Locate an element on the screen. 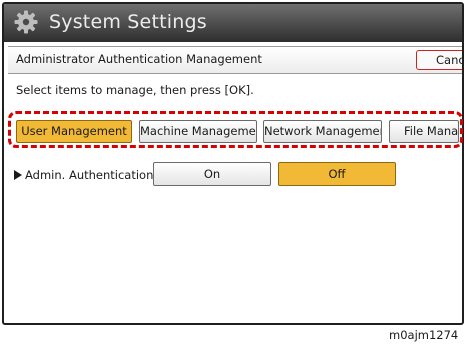 The image size is (467, 347). section-title: Administrator Authentication Management is located at coordinates (139, 59).